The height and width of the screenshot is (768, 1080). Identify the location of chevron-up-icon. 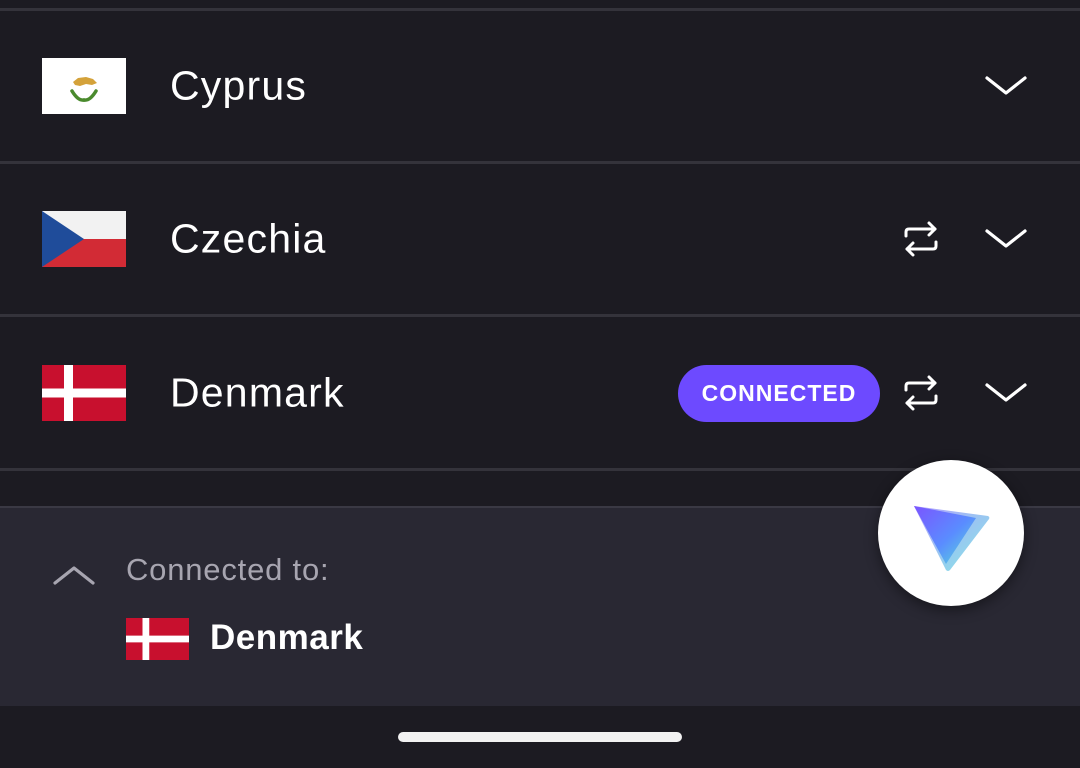
(74, 574).